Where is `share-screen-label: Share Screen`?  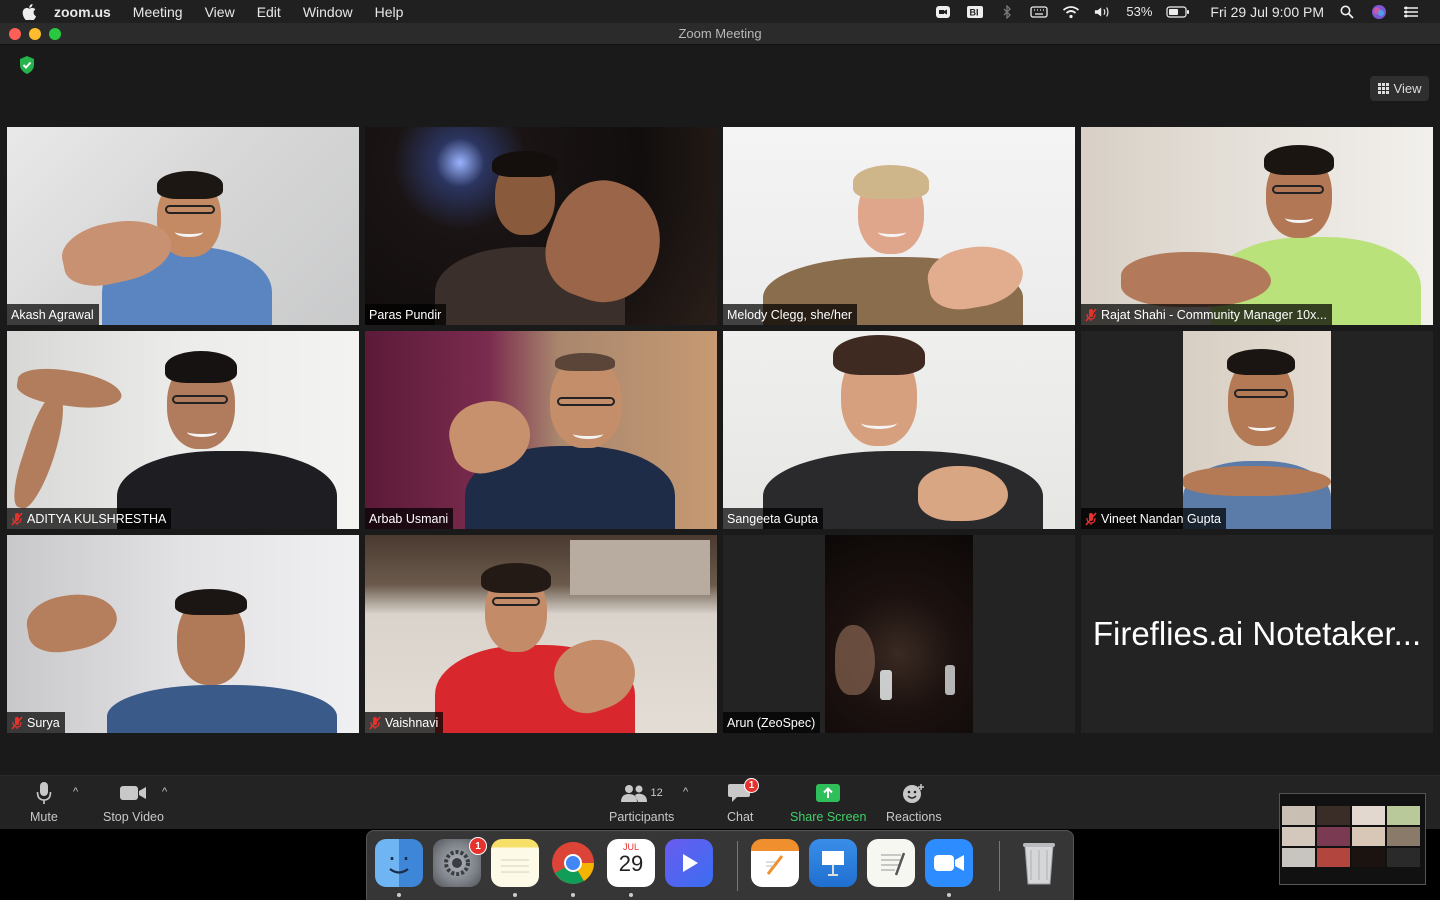
share-screen-label: Share Screen is located at coordinates (828, 817).